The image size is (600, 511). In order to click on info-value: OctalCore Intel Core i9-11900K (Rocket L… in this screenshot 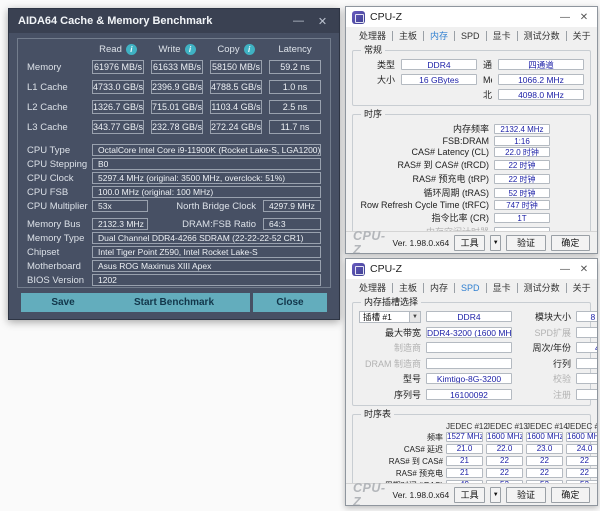, I will do `click(206, 150)`.